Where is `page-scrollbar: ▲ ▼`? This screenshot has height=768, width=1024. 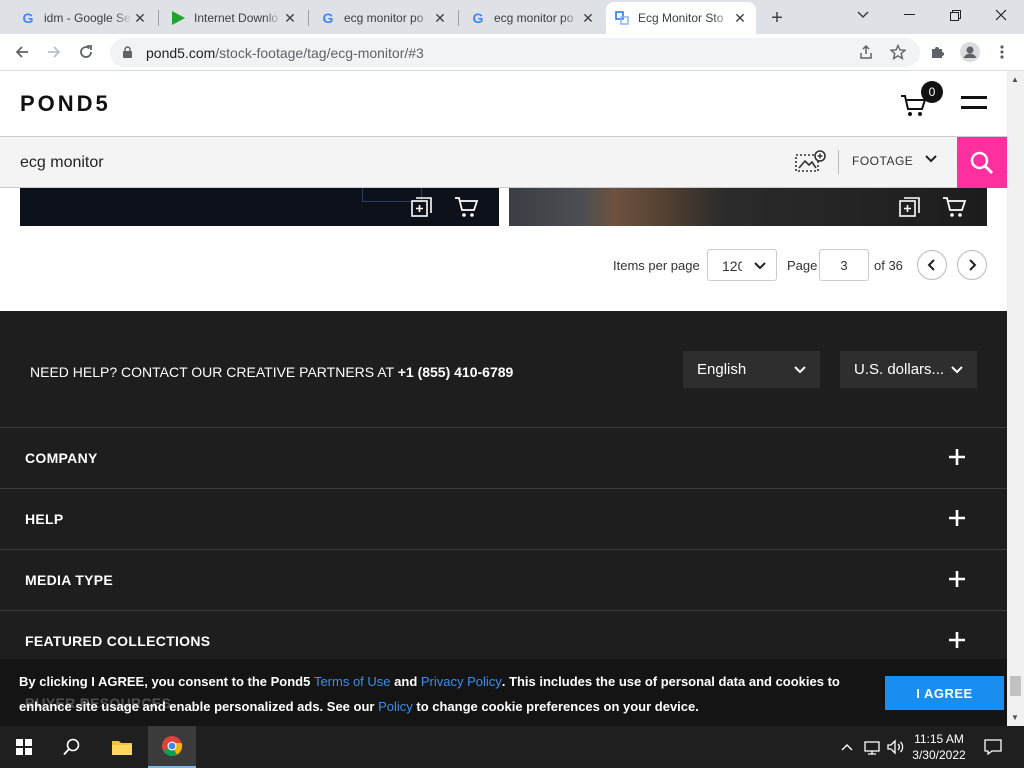
page-scrollbar: ▲ ▼ is located at coordinates (1015, 398).